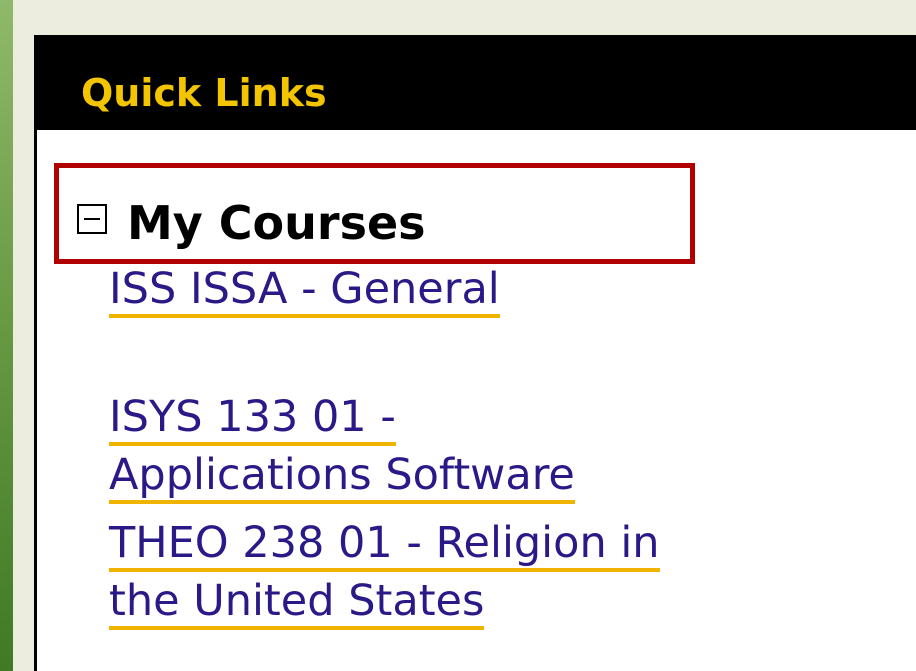 The width and height of the screenshot is (916, 671). What do you see at coordinates (342, 448) in the screenshot?
I see `course-link-isys-133: ISYS 133 01 - Applications Software` at bounding box center [342, 448].